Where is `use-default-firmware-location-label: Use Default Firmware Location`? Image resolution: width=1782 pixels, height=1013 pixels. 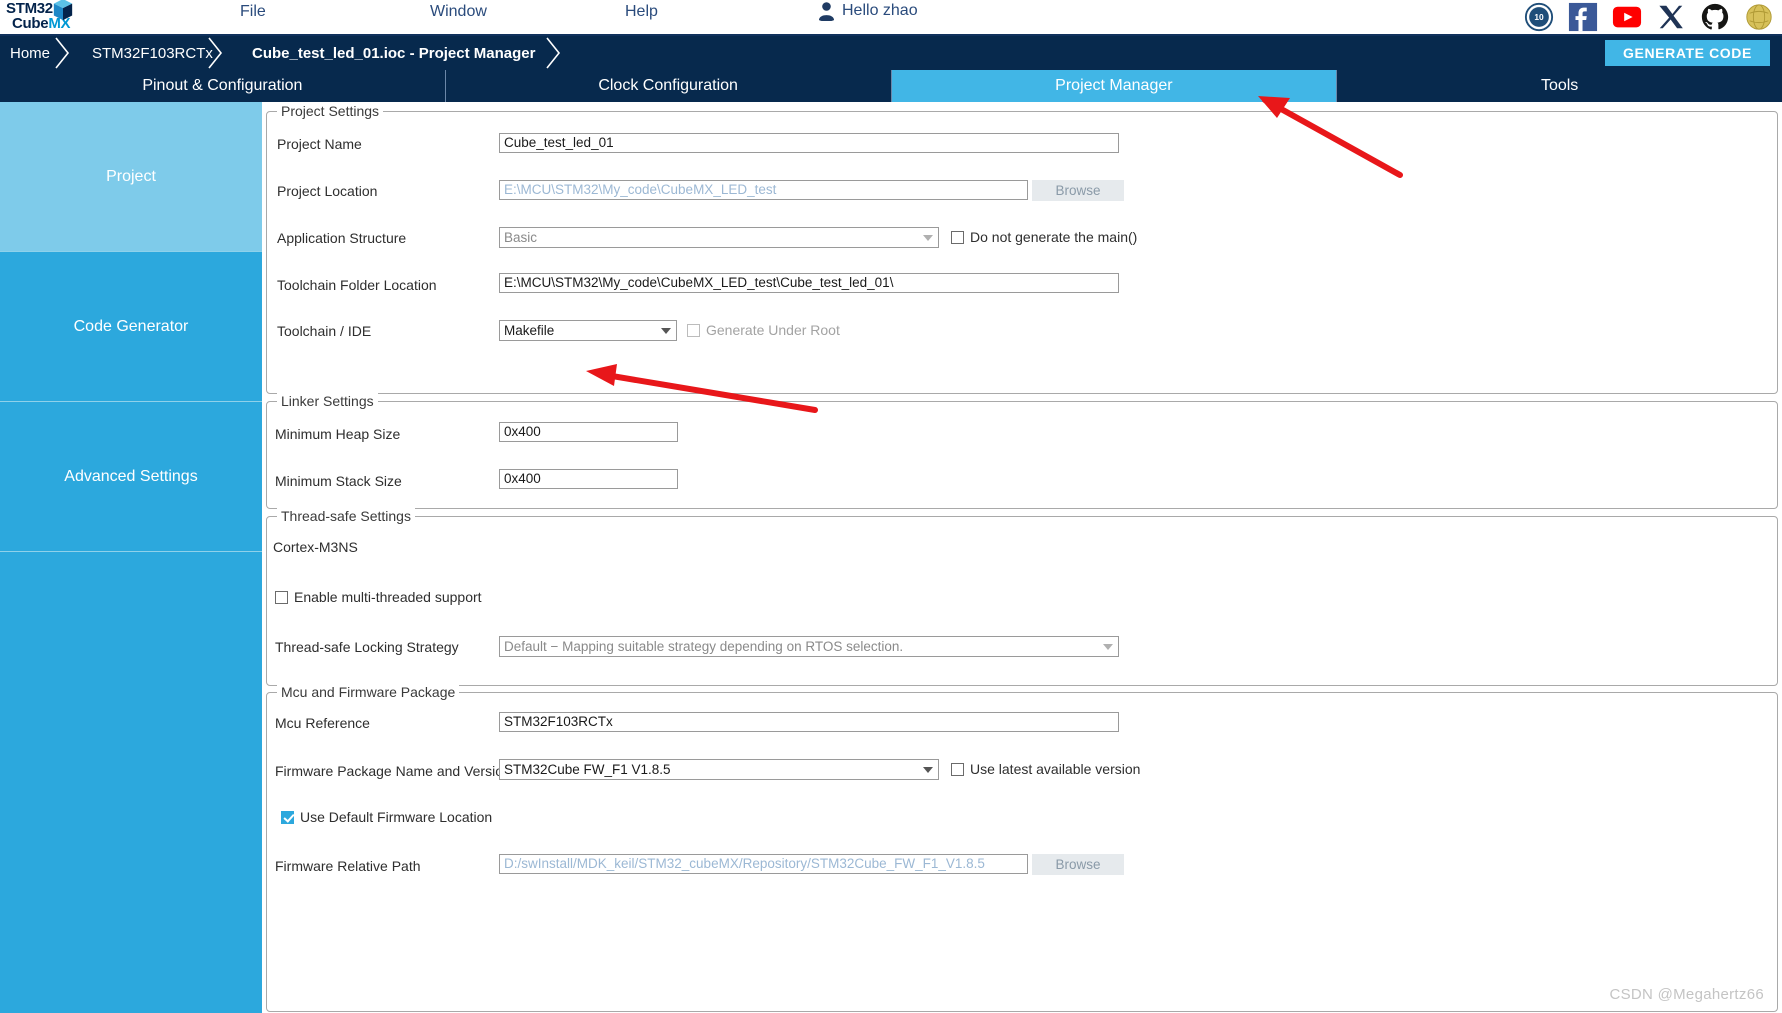
use-default-firmware-location-label: Use Default Firmware Location is located at coordinates (396, 817).